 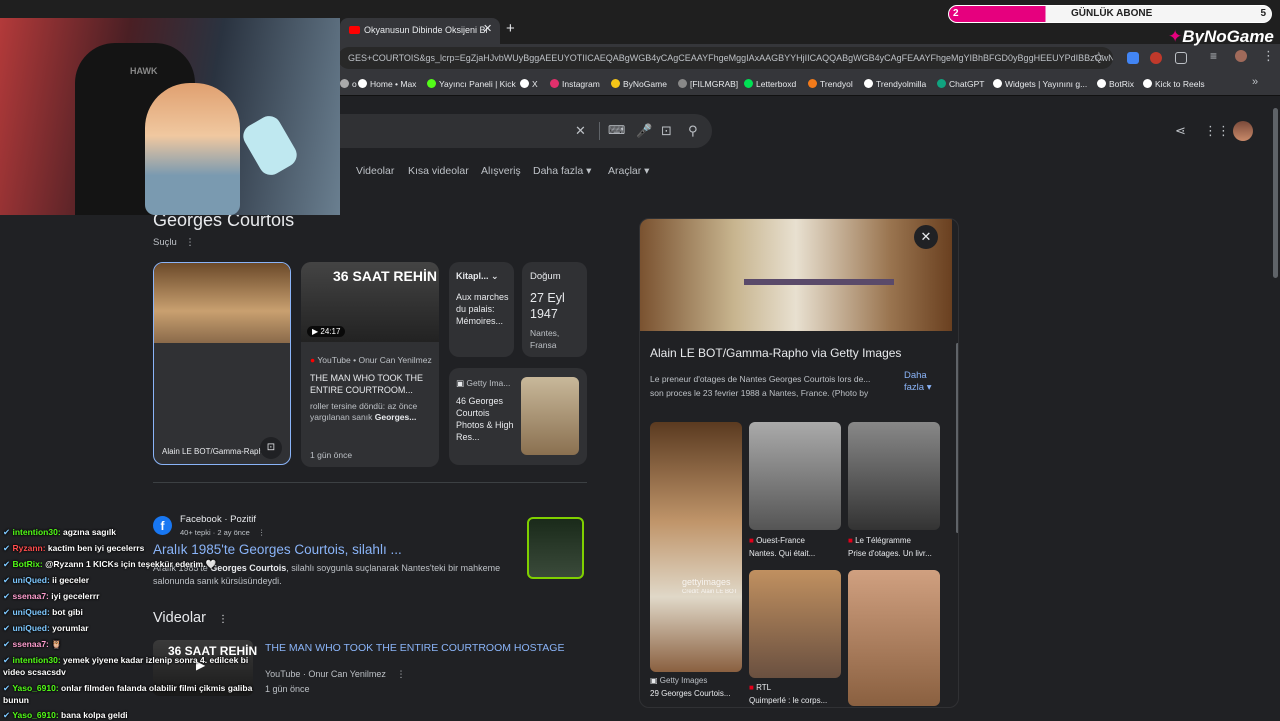 I want to click on nav-more: Daha fazla ▾, so click(x=562, y=171).